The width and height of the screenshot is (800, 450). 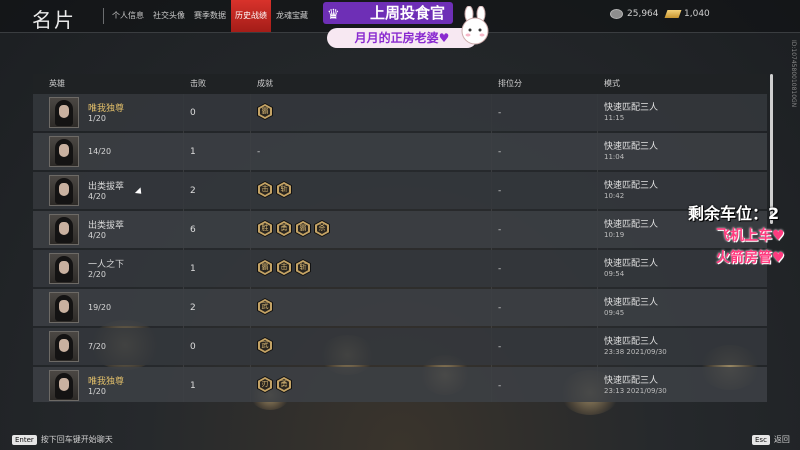 I want to click on chat-hint: Enter 按下回车键开始聊天, so click(x=62, y=439).